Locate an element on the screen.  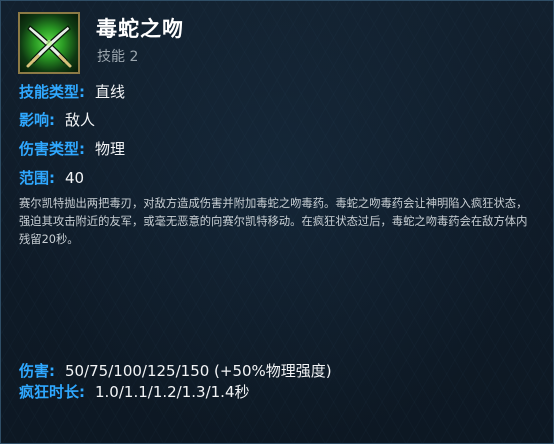
scaling-frenzy-duration: 疯狂时长: 1.0/1.1/1.2/1.3/1.4秒 is located at coordinates (134, 391).